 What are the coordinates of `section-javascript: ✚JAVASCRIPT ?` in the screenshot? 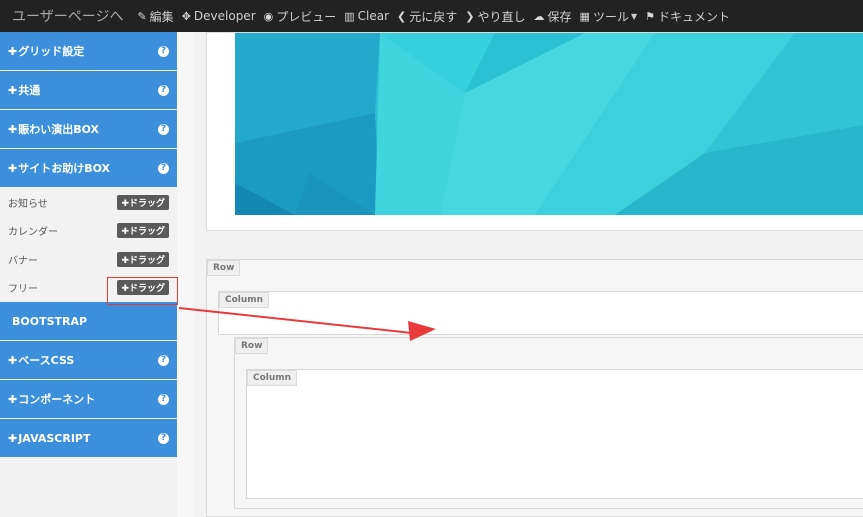 It's located at (88, 438).